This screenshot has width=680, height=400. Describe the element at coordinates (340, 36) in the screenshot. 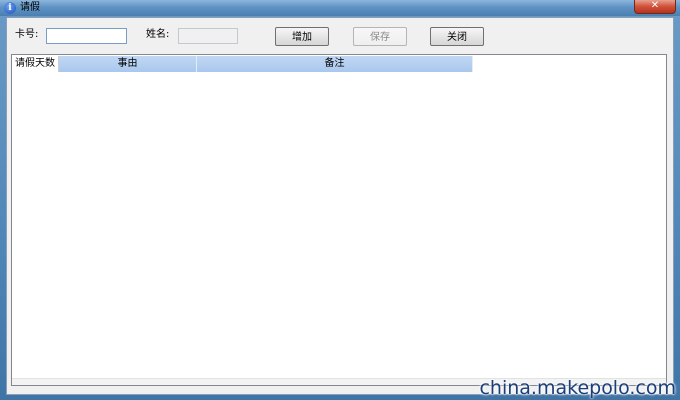

I see `toolbar: 卡号: 姓名: 增加 保存 关闭` at that location.